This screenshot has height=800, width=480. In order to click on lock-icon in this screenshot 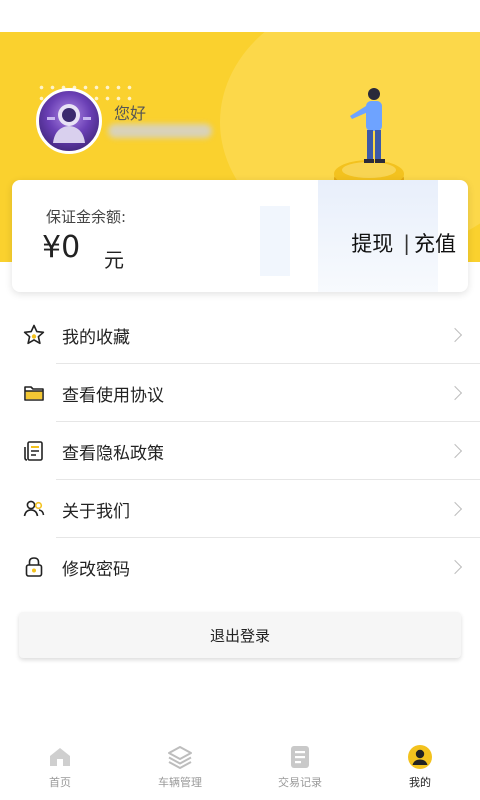, I will do `click(34, 567)`.